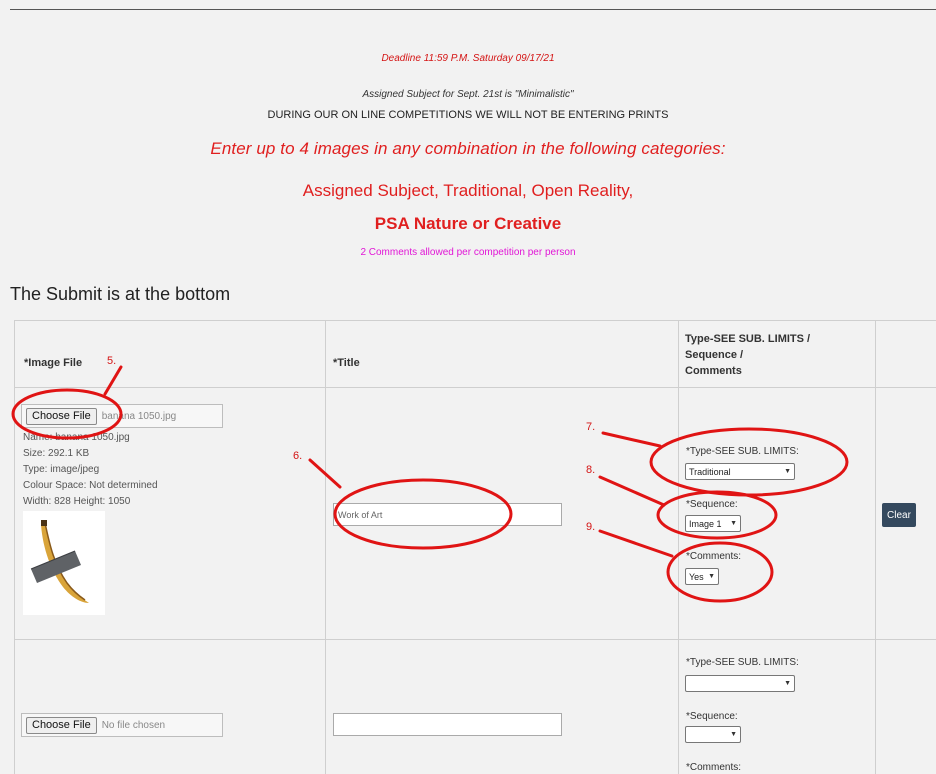  I want to click on annotation-label-6: 6., so click(298, 456).